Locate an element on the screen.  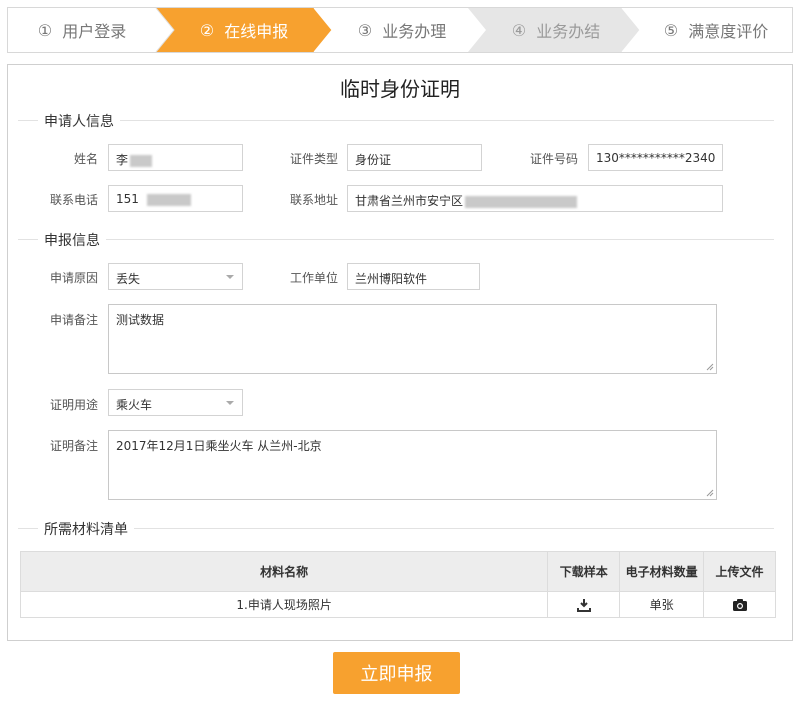
section-heading: 申报信息 is located at coordinates (72, 240).